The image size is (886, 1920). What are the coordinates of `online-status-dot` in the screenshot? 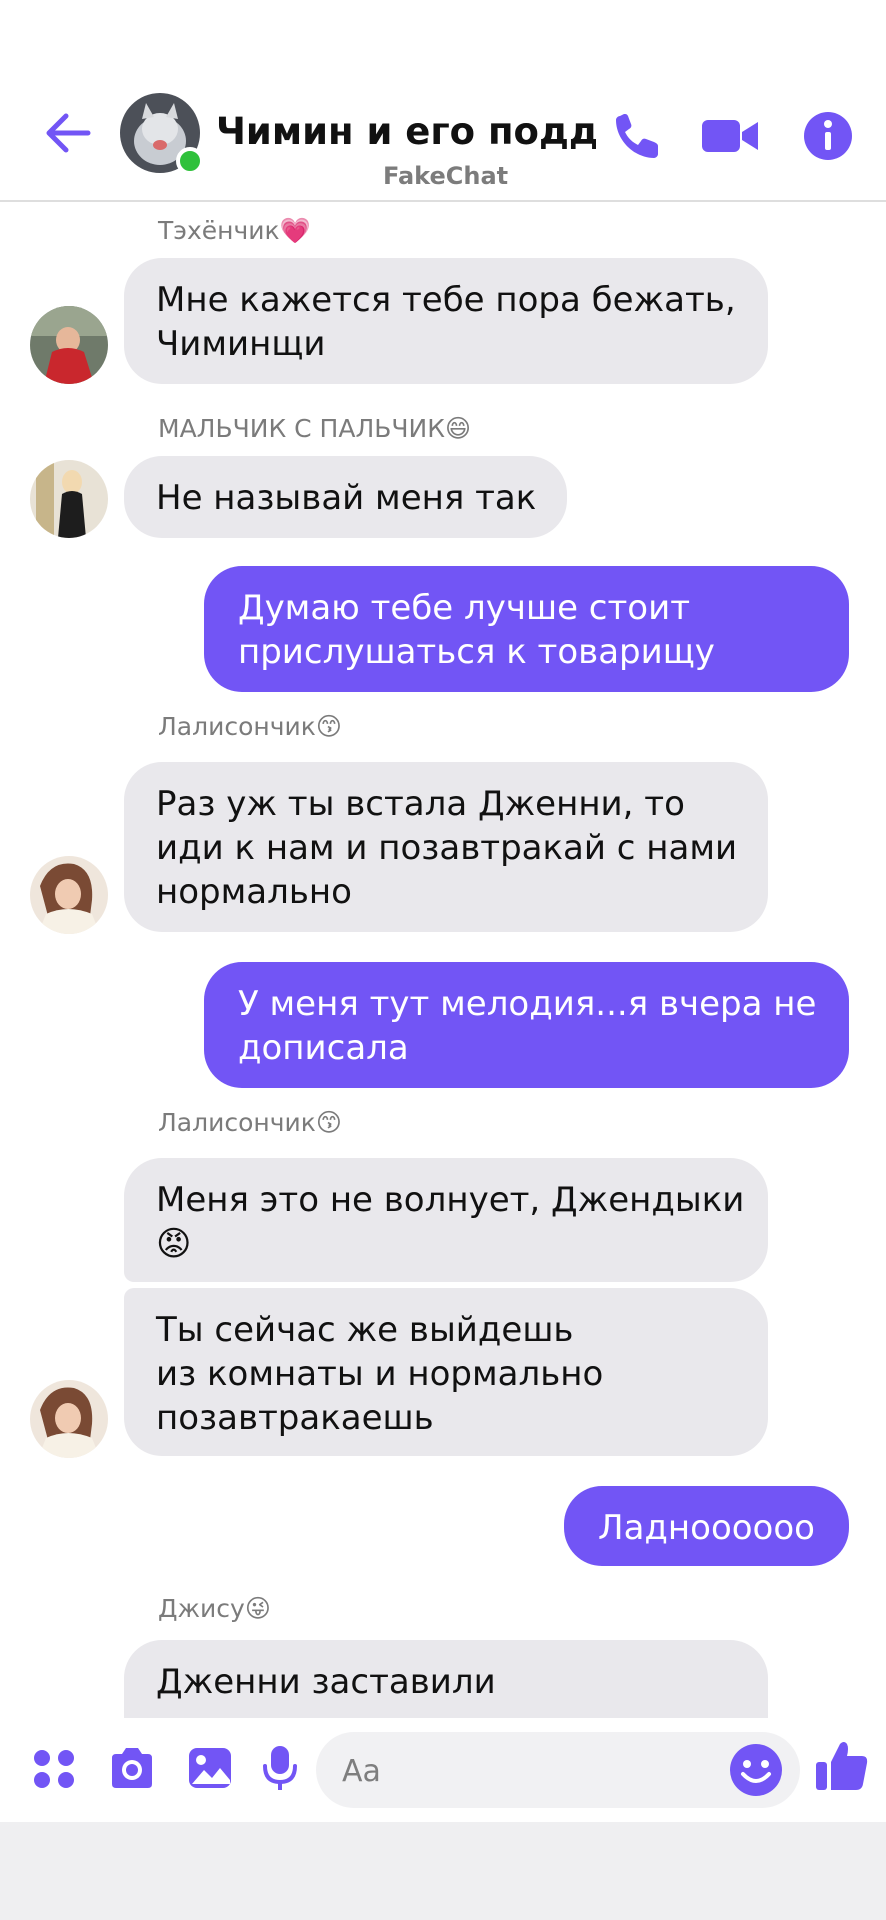 It's located at (190, 161).